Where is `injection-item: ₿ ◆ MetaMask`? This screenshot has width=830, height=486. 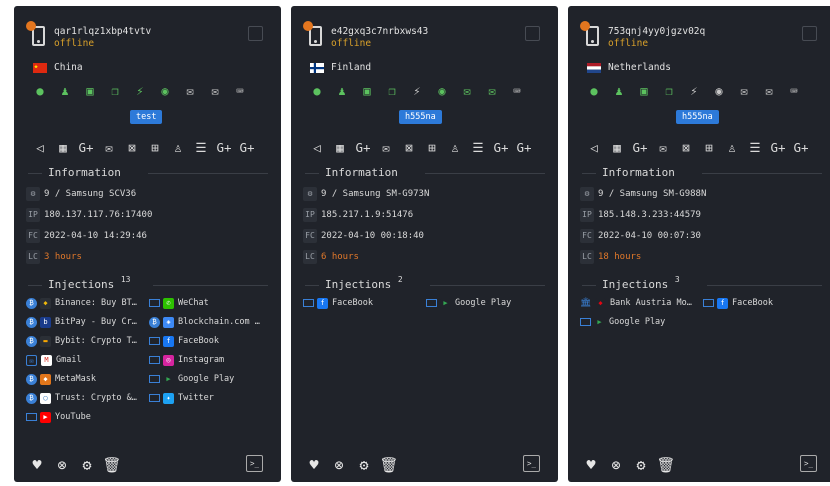
injection-item: ₿ ◆ MetaMask is located at coordinates (61, 379).